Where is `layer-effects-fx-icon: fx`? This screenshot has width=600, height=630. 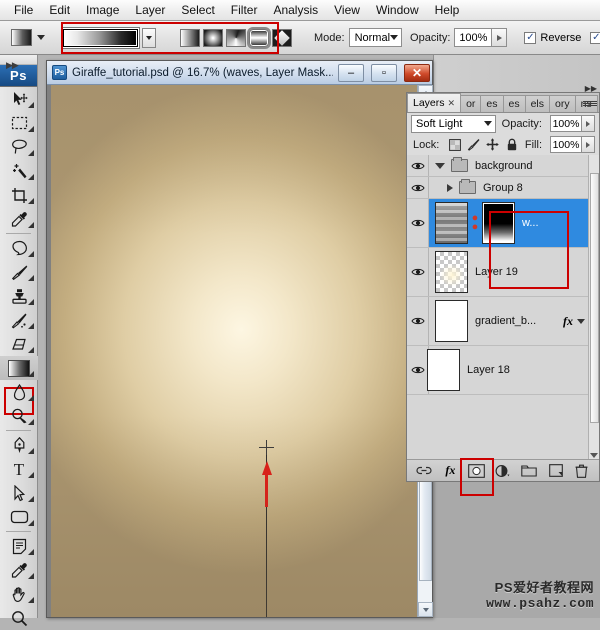 layer-effects-fx-icon: fx is located at coordinates (568, 321).